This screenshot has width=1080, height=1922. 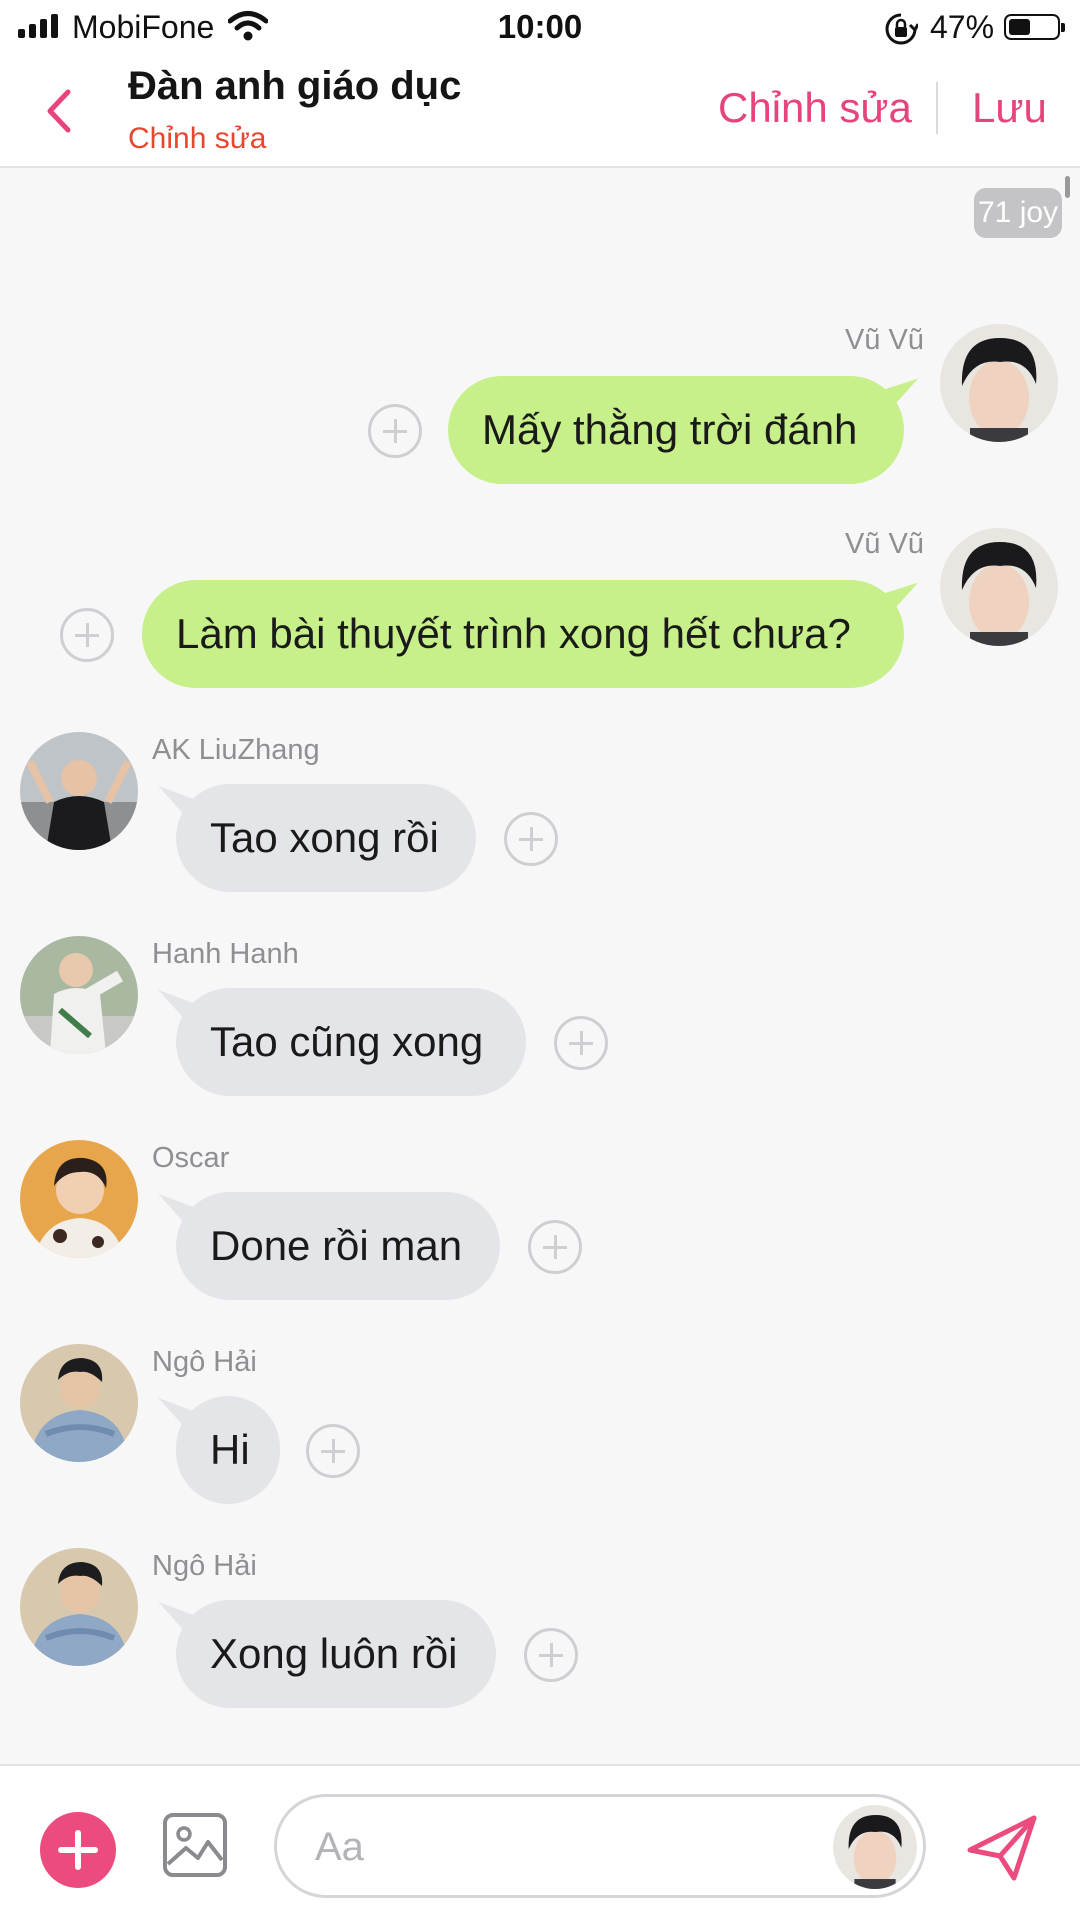 I want to click on message-bubble: Done rồi man, so click(x=338, y=1246).